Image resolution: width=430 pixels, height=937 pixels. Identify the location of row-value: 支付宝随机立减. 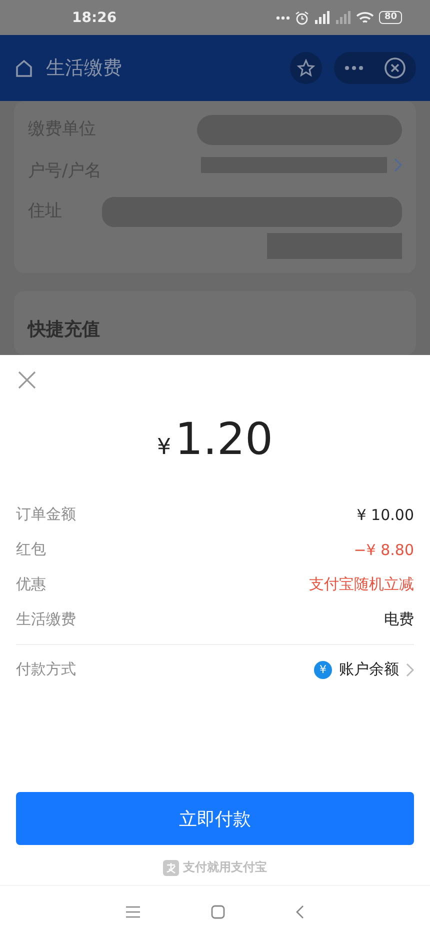
(361, 584).